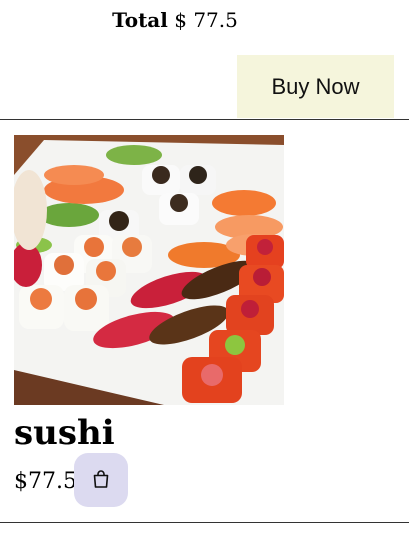  I want to click on add-to-cart-button, so click(101, 480).